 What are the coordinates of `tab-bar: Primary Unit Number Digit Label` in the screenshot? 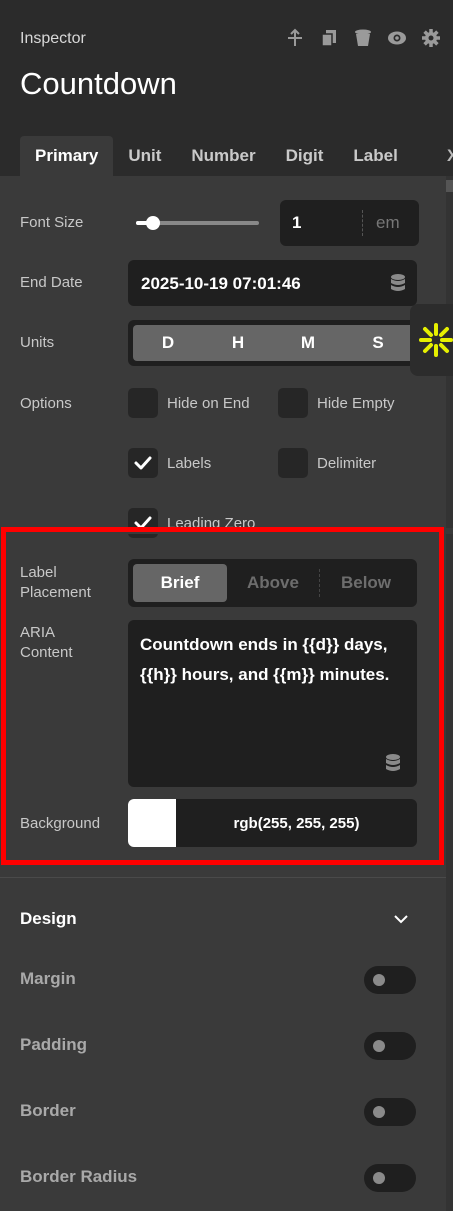 It's located at (216, 156).